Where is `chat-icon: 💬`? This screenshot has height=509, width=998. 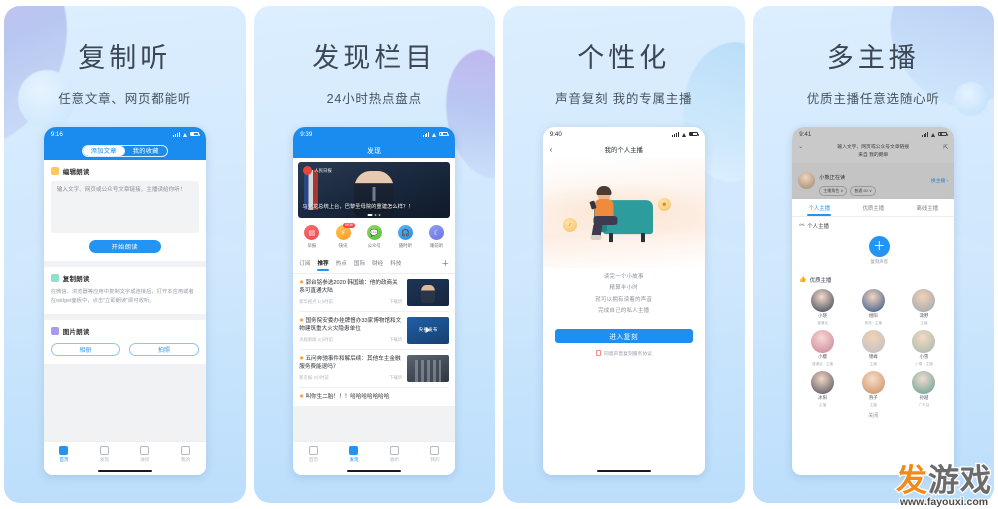 chat-icon: 💬 is located at coordinates (374, 232).